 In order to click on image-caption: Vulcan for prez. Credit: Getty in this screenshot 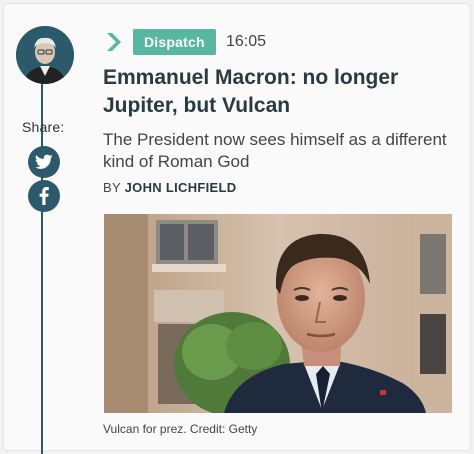, I will do `click(180, 429)`.